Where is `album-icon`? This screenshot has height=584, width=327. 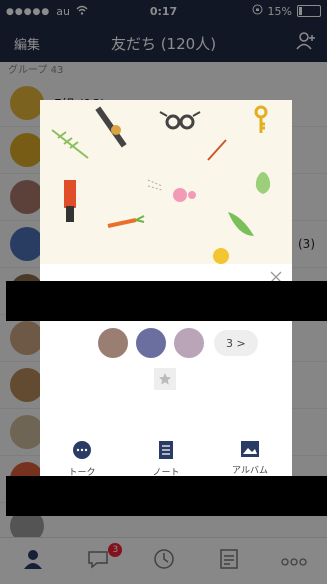
album-icon is located at coordinates (250, 450).